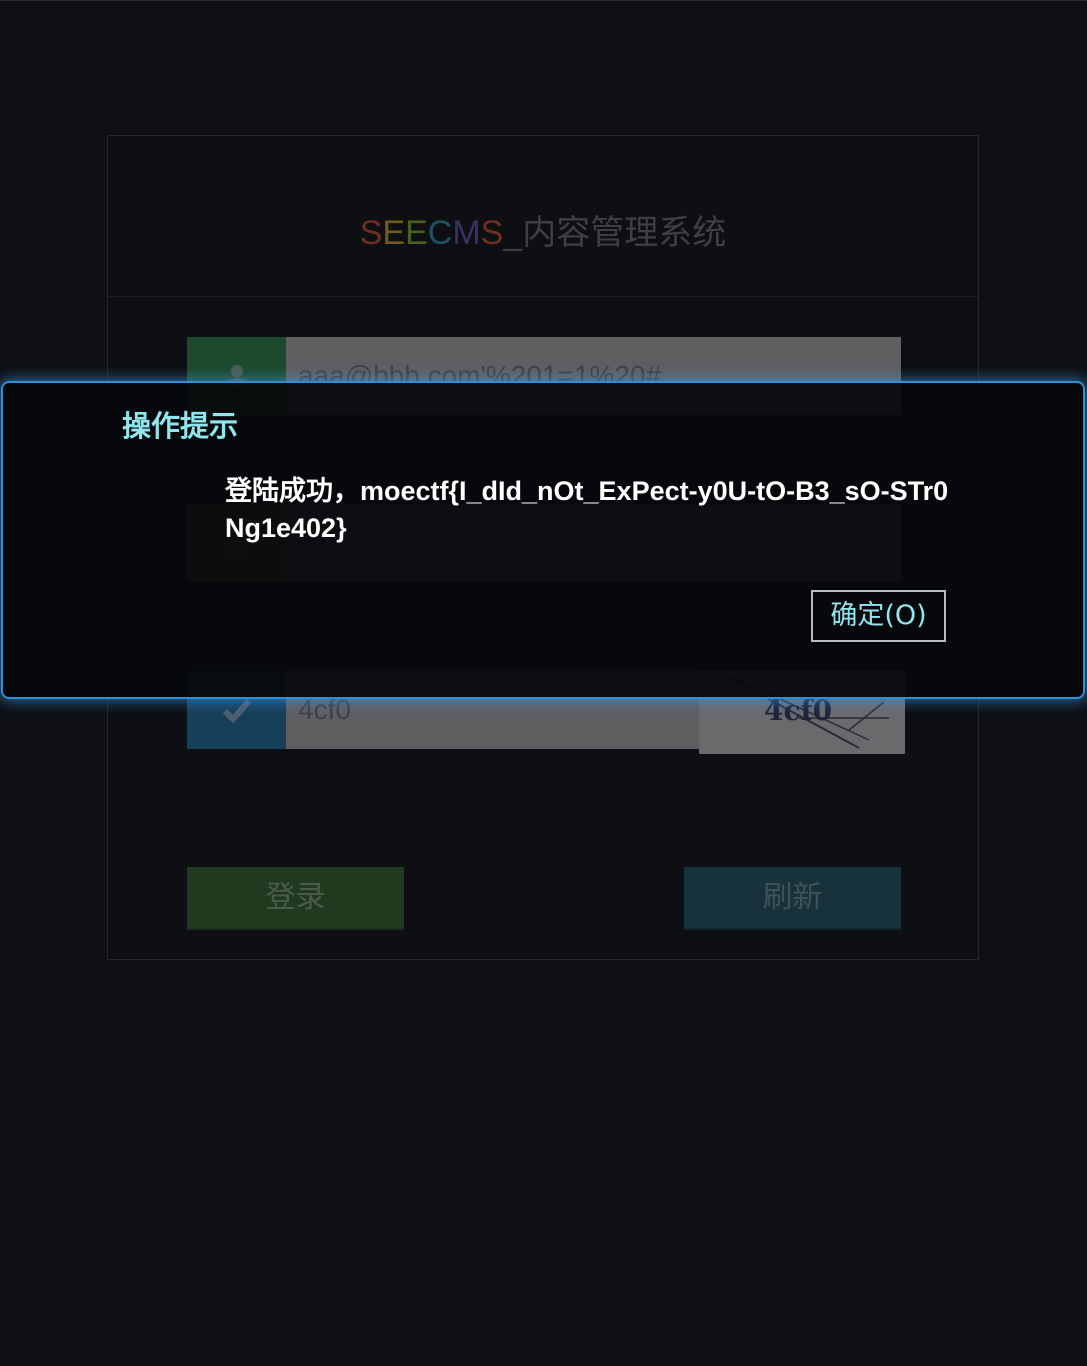 Image resolution: width=1087 pixels, height=1366 pixels. What do you see at coordinates (466, 233) in the screenshot?
I see `brand-letter: M` at bounding box center [466, 233].